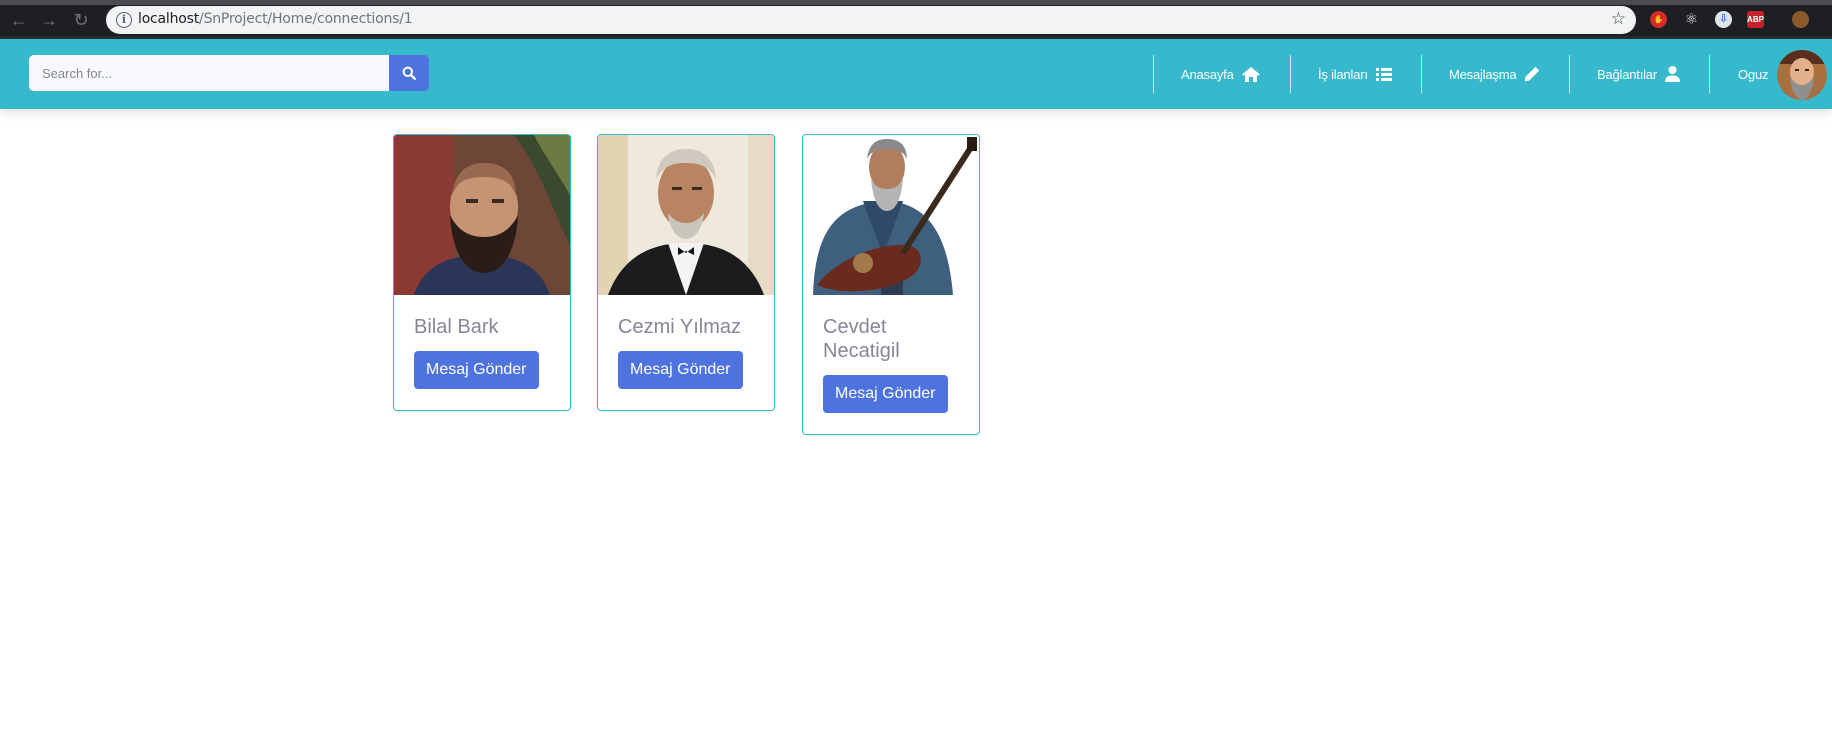  I want to click on url-path: /SnProject/Home/connections/1, so click(306, 19).